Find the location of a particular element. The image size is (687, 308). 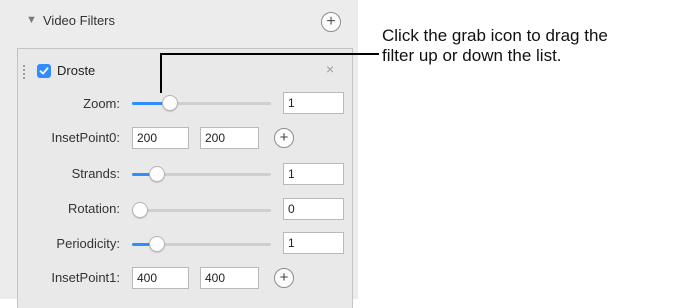

insetpoint1-y-field: 400 is located at coordinates (229, 278).